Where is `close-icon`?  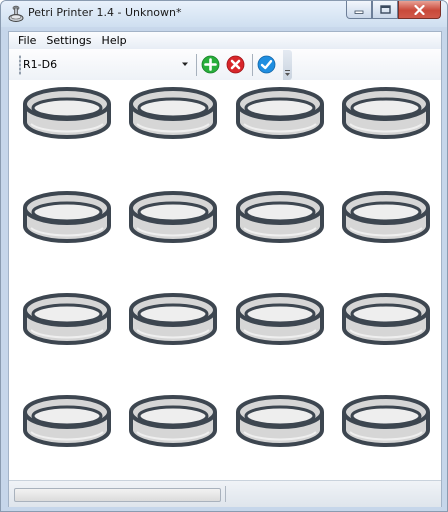 close-icon is located at coordinates (419, 9).